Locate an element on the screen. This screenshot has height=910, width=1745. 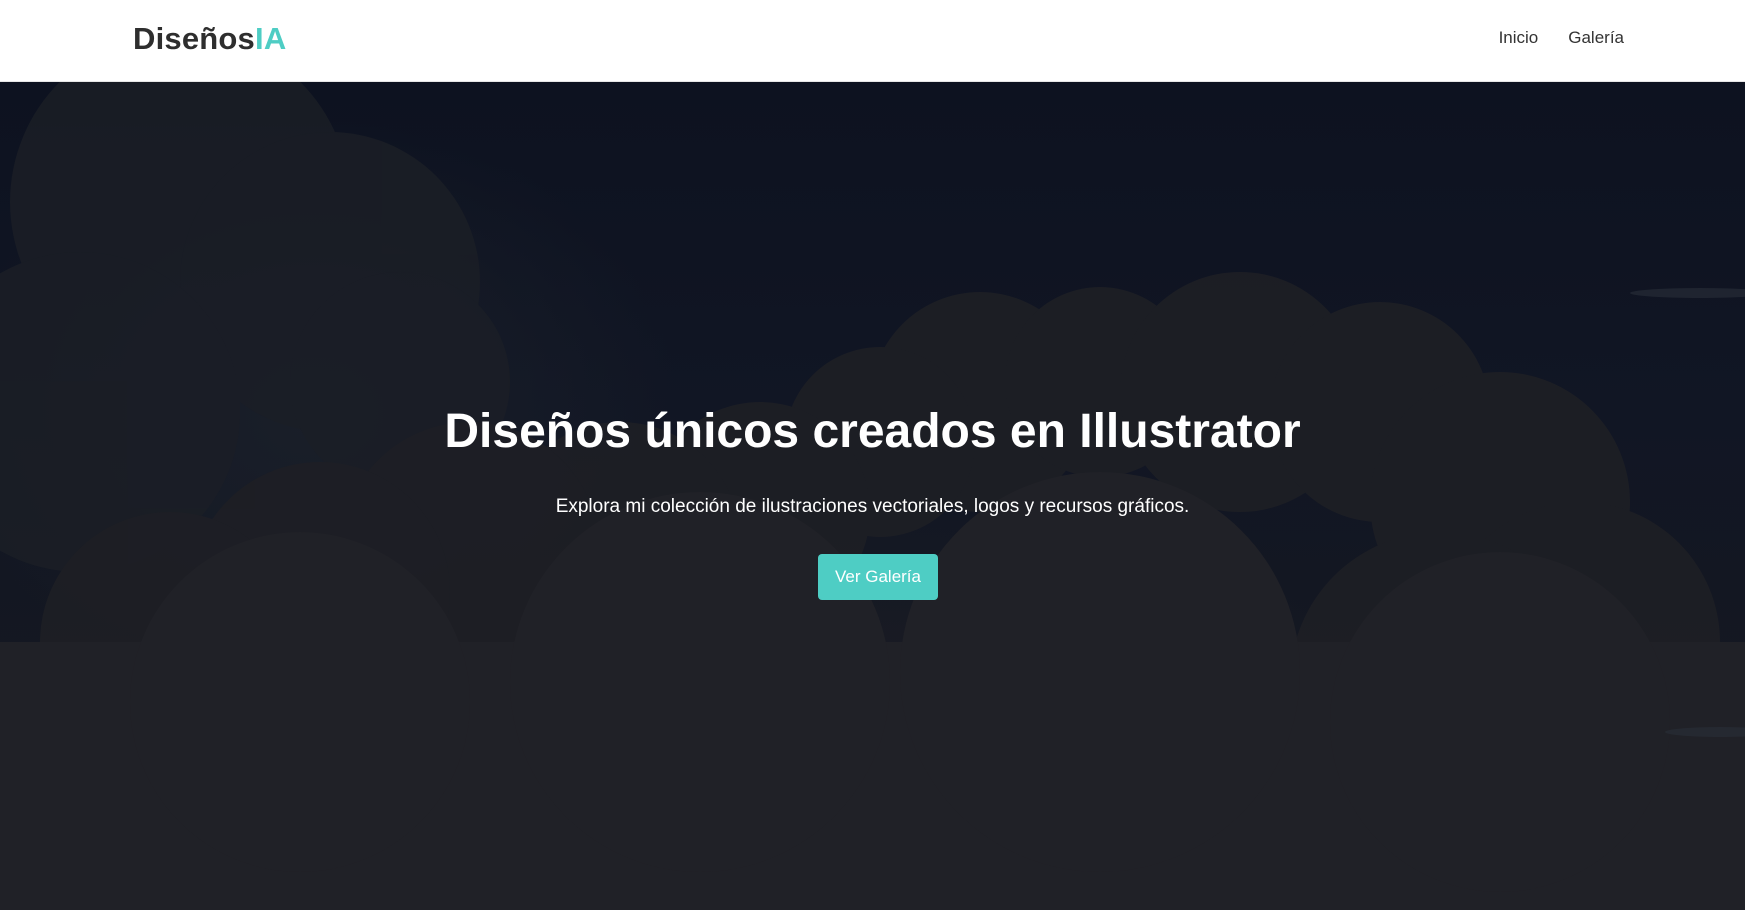
nav-link-inicio: Inicio is located at coordinates (1519, 38).